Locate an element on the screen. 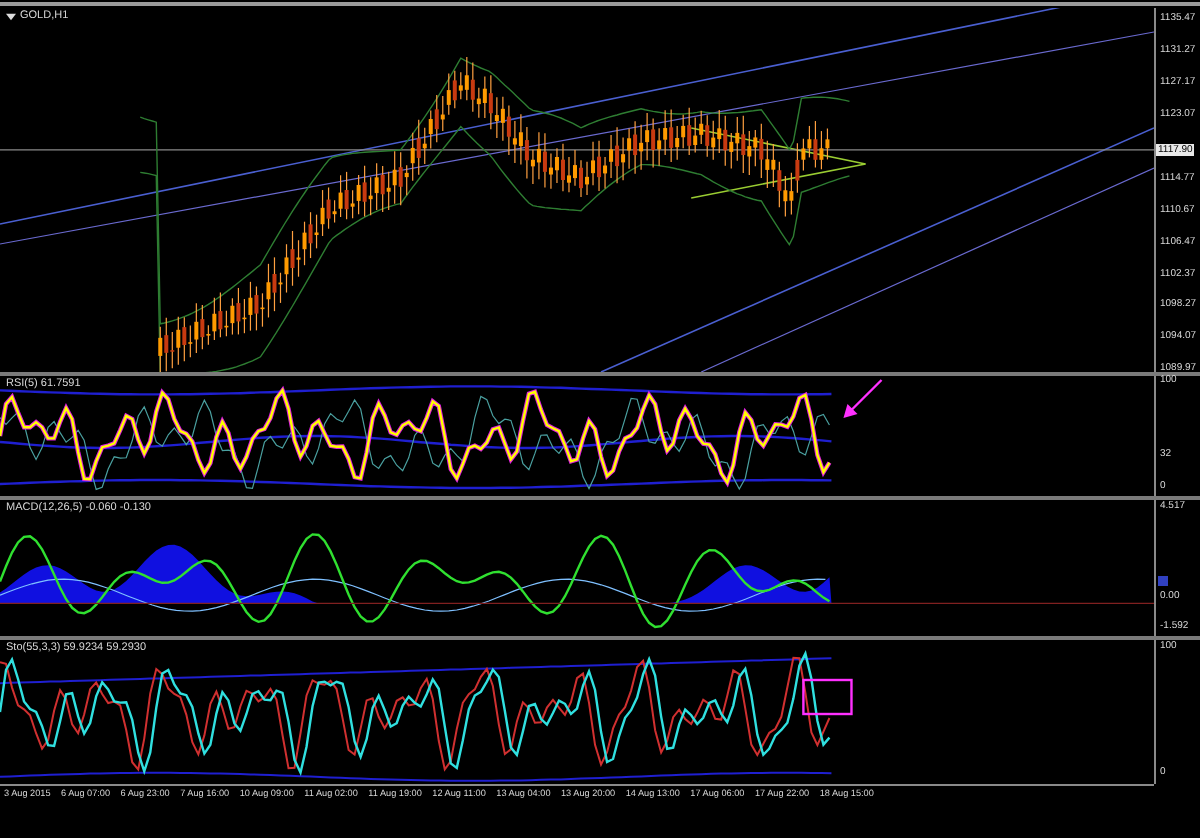 This screenshot has width=1200, height=838. dropdown-triangle-icon is located at coordinates (11, 16).